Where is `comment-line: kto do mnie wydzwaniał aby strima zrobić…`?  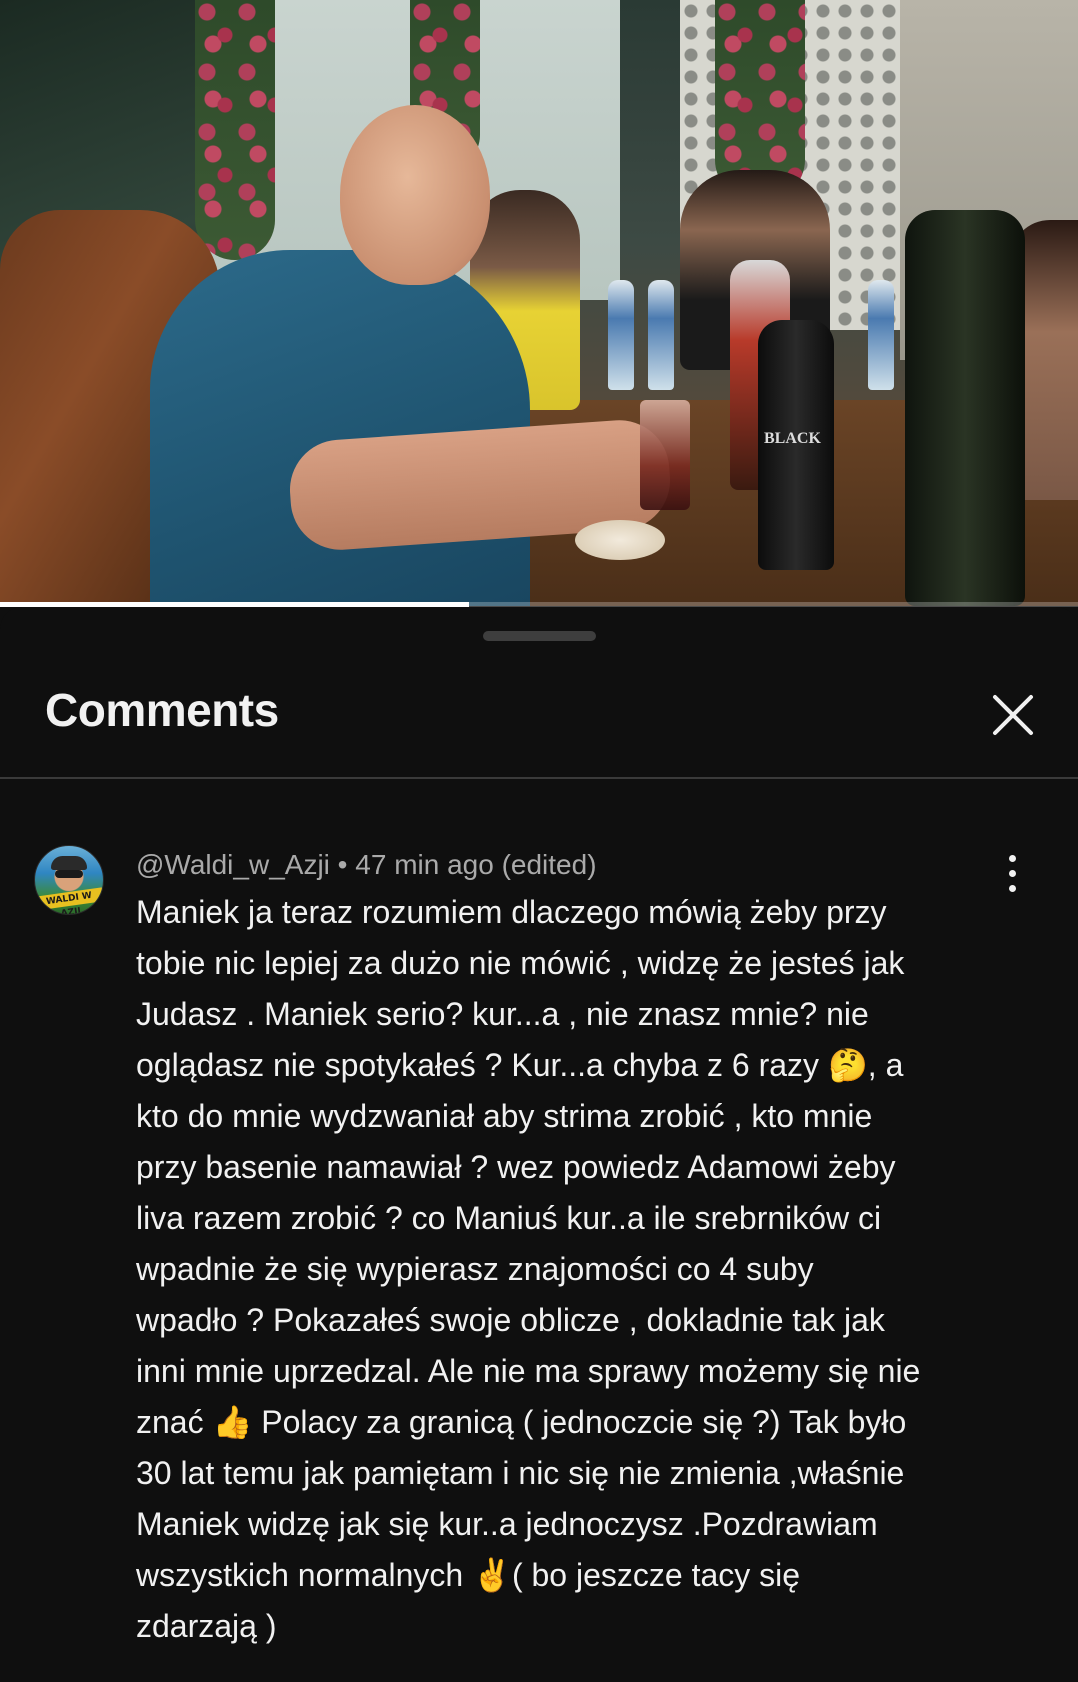
comment-line: kto do mnie wydzwaniał aby strima zrobić… is located at coordinates (504, 1116).